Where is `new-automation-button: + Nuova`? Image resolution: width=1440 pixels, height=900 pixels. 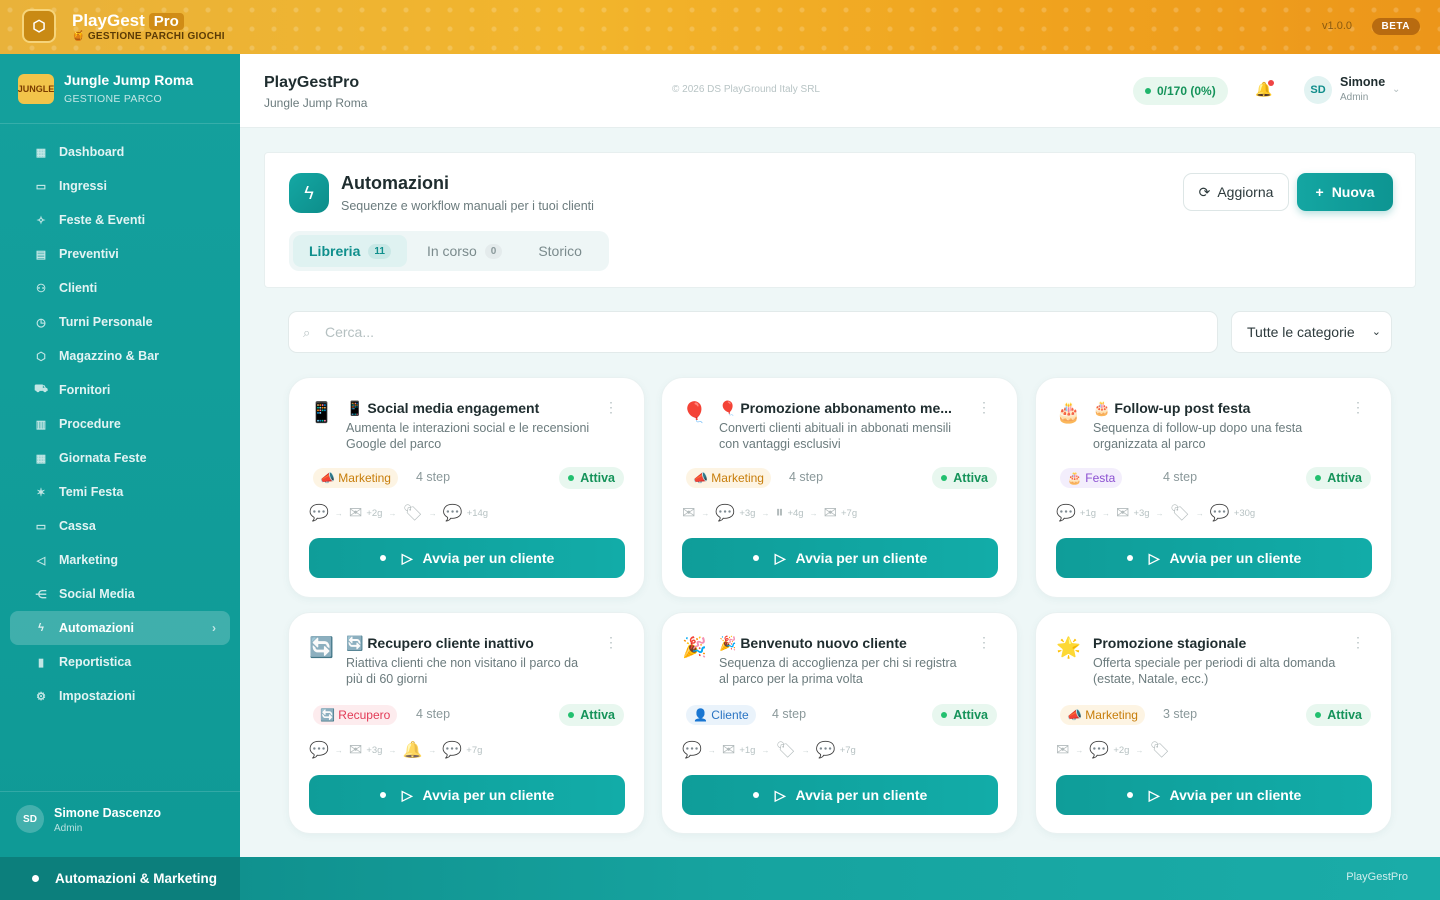 new-automation-button: + Nuova is located at coordinates (1345, 192).